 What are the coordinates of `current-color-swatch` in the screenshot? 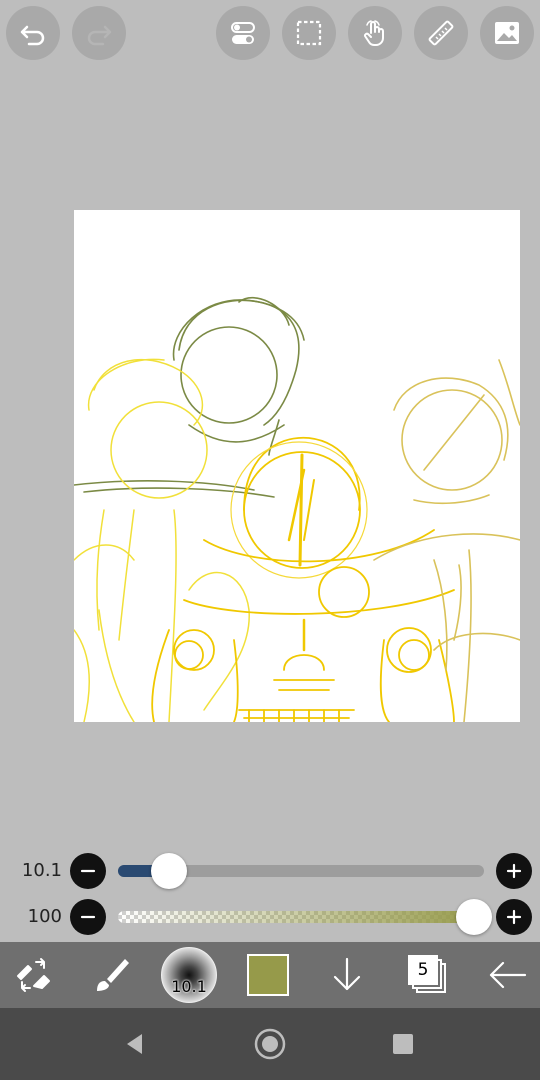 It's located at (268, 975).